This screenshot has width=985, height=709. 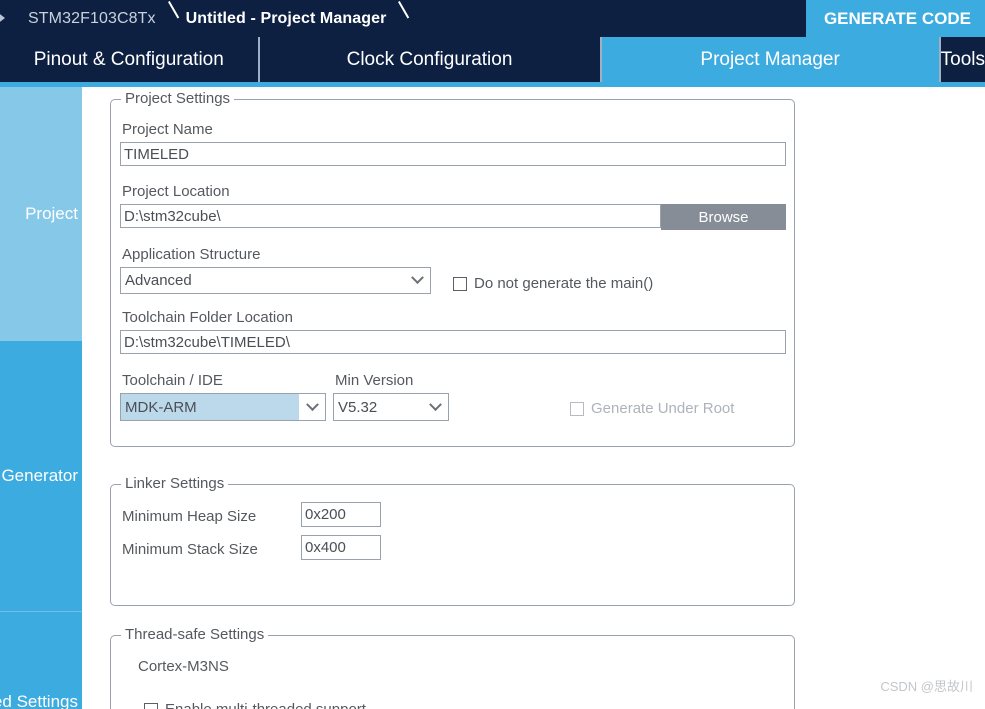 I want to click on application-structure-label: Application Structure, so click(x=191, y=254).